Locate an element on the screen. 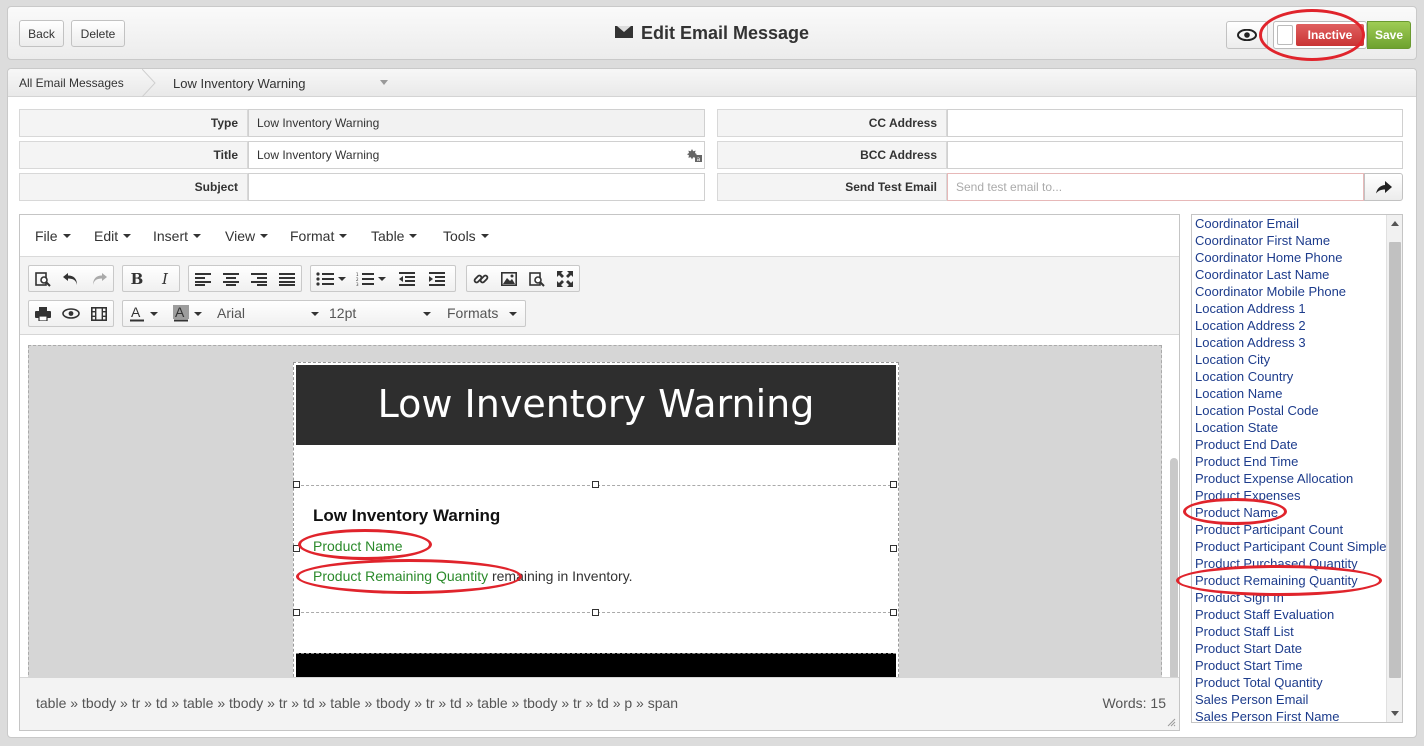 Image resolution: width=1424 pixels, height=746 pixels. image-button is located at coordinates (509, 278).